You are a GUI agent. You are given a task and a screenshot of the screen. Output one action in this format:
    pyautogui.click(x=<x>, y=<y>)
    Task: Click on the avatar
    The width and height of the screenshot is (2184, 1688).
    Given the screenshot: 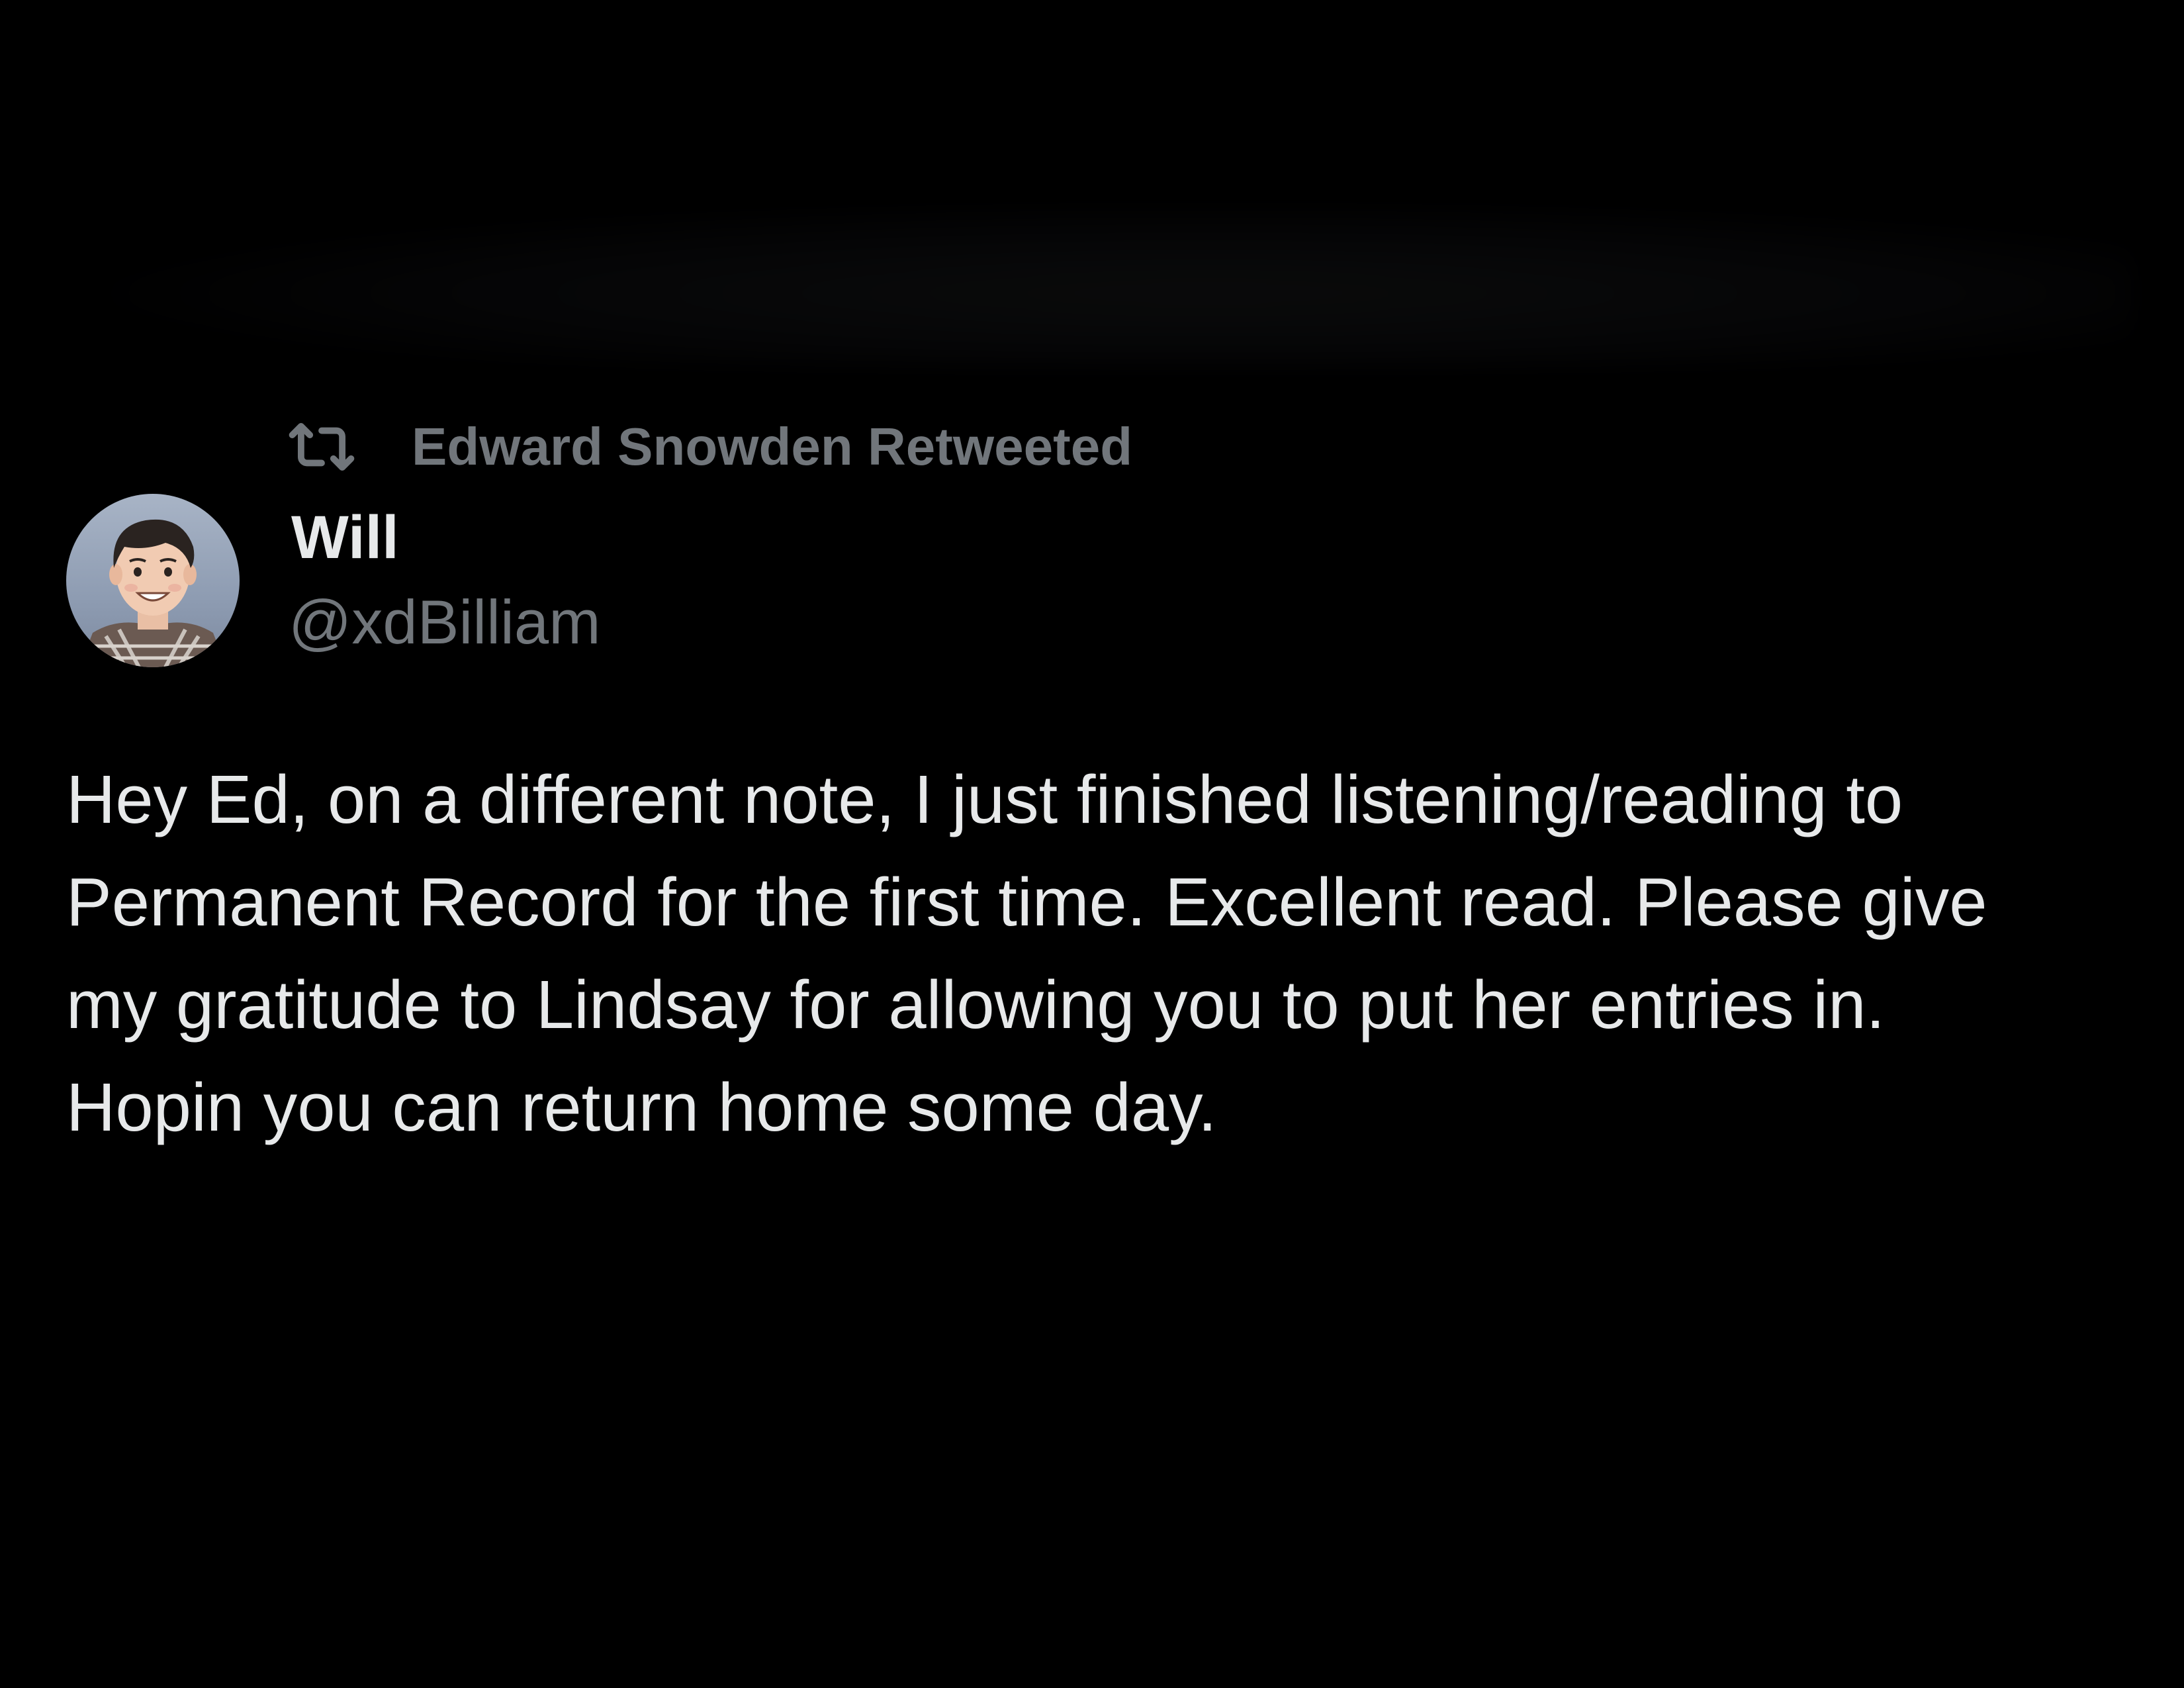 What is the action you would take?
    pyautogui.click(x=153, y=580)
    